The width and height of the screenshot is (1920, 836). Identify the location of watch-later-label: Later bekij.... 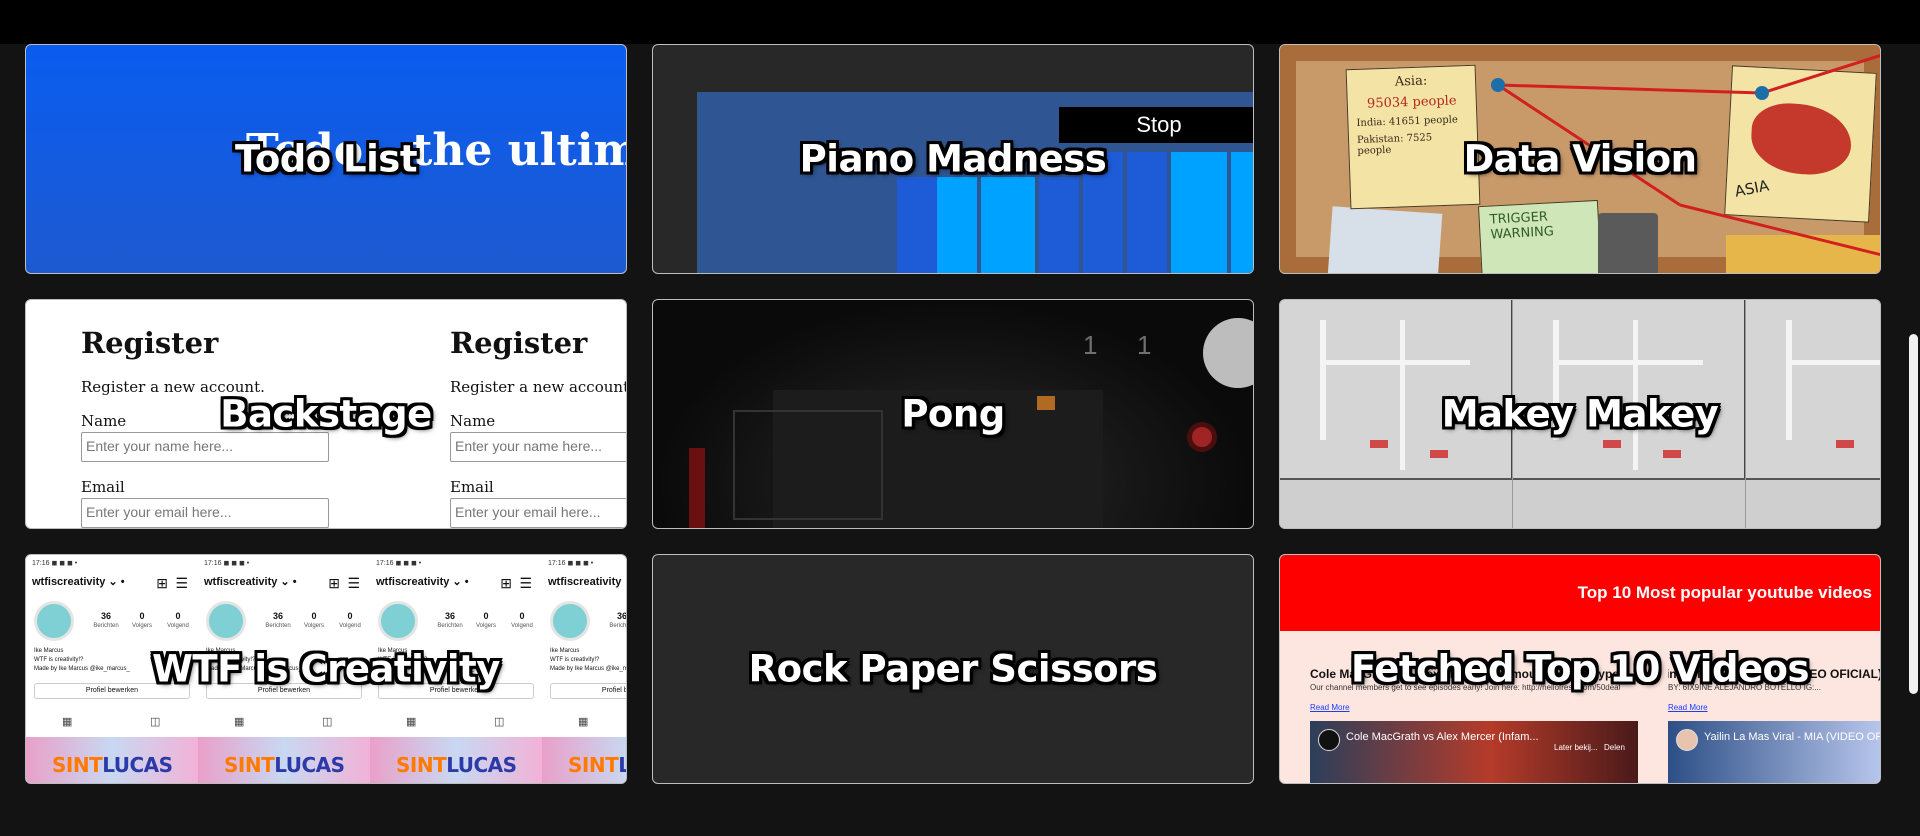
(1576, 747).